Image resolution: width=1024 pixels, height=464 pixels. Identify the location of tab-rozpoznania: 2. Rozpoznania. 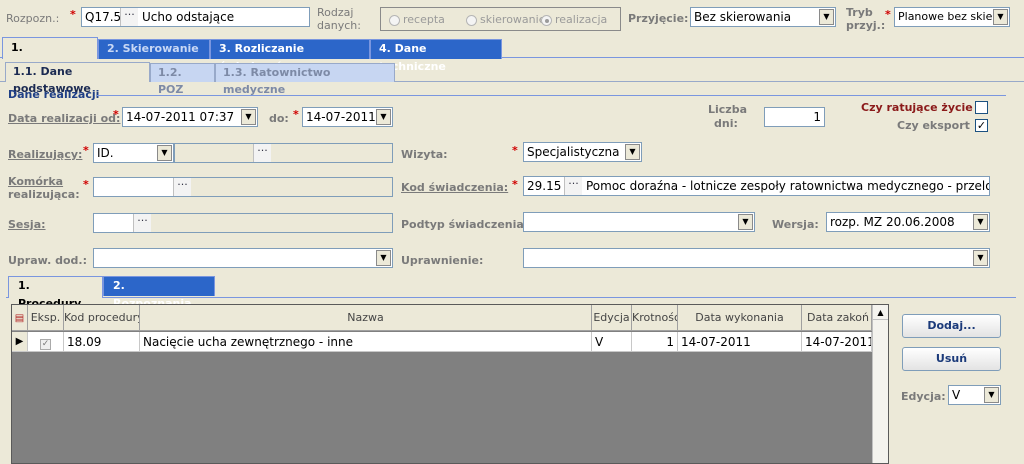
(159, 293).